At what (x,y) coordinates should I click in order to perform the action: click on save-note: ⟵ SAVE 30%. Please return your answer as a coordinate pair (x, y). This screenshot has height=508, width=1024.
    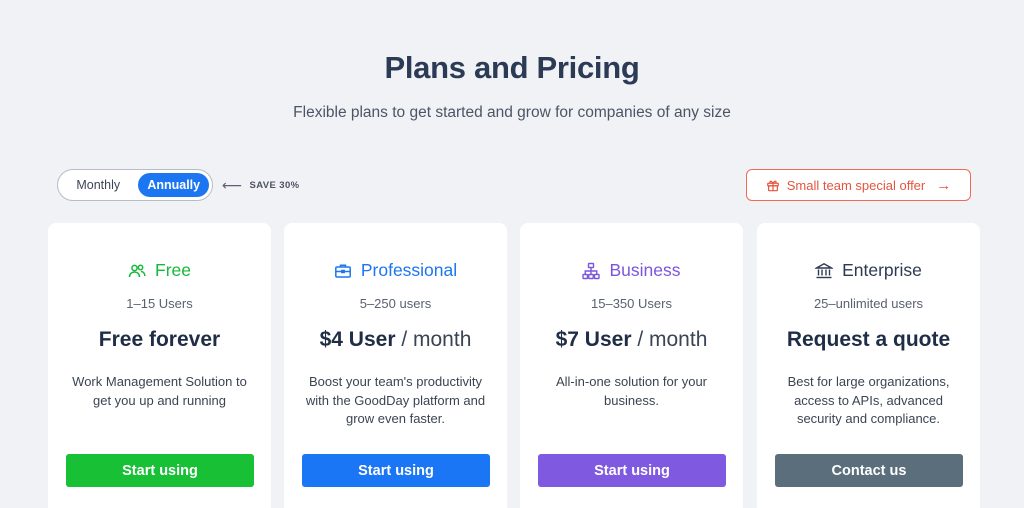
    Looking at the image, I should click on (261, 185).